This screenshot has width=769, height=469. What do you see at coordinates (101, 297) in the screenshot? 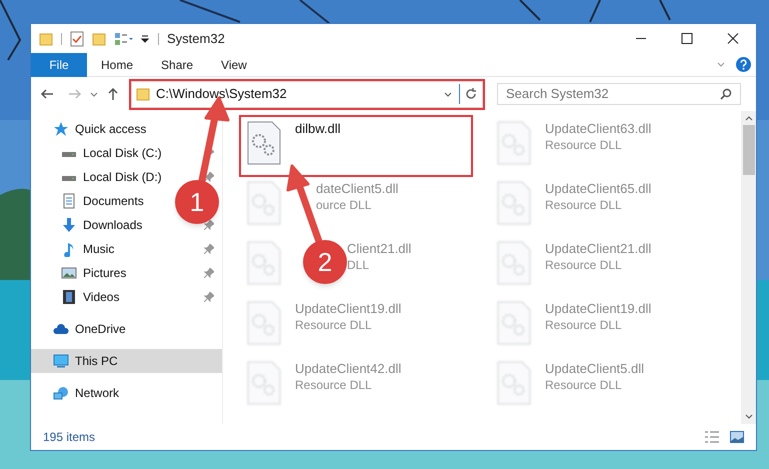
I see `nav-item: Videos` at bounding box center [101, 297].